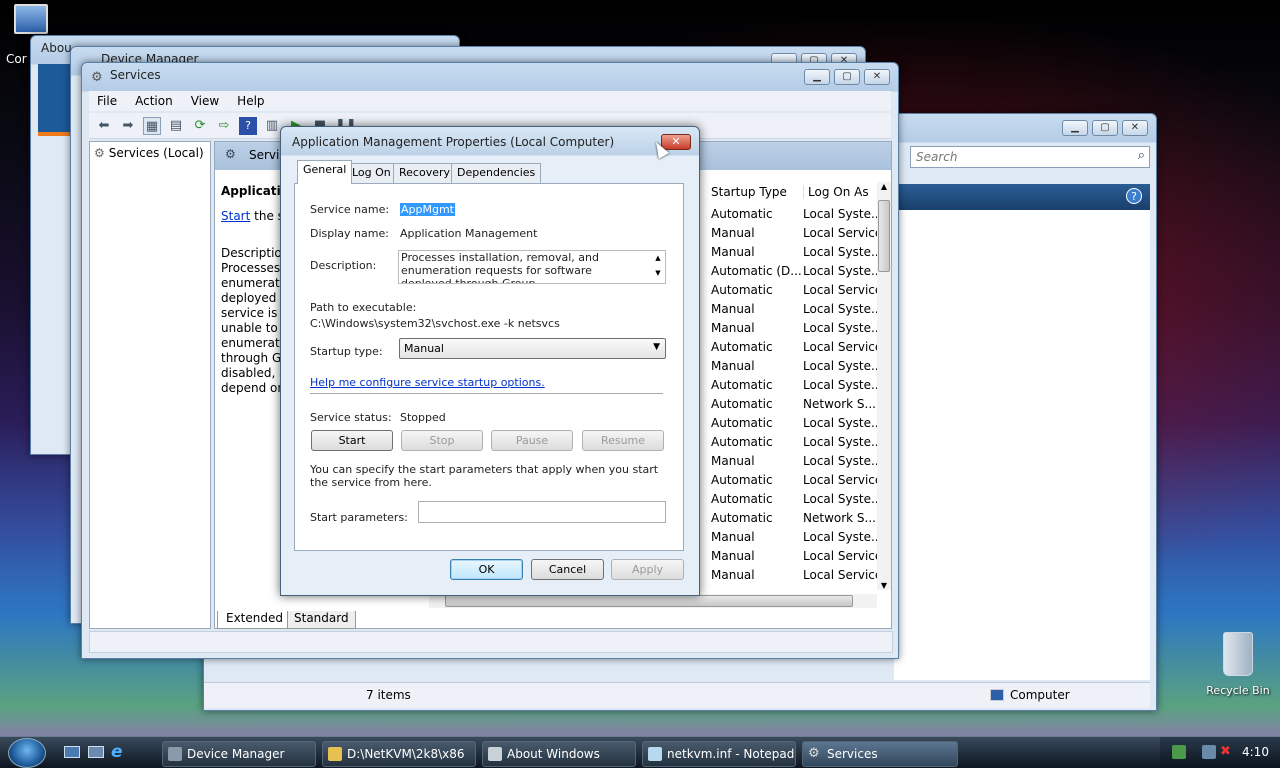 The width and height of the screenshot is (1280, 768). Describe the element at coordinates (250, 101) in the screenshot. I see `menu-help: Help` at that location.